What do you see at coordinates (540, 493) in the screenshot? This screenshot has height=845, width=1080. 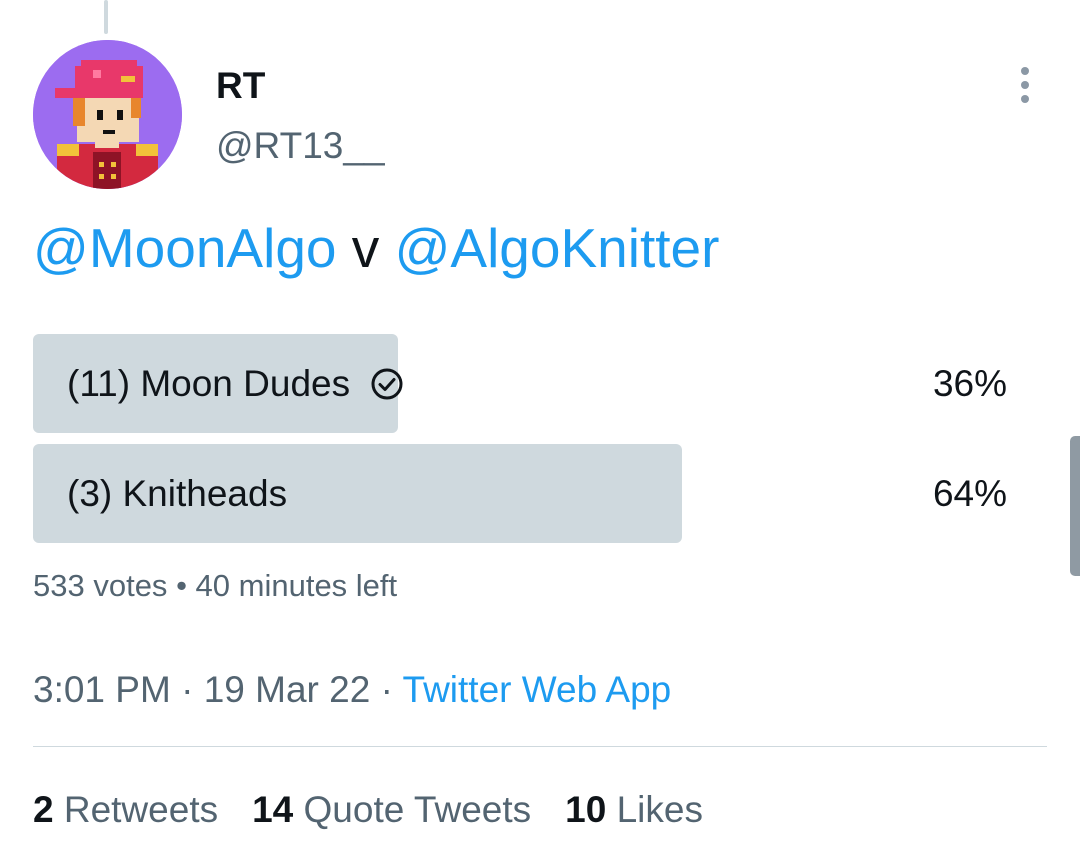 I see `poll-option: (3) Knitheads 64%` at bounding box center [540, 493].